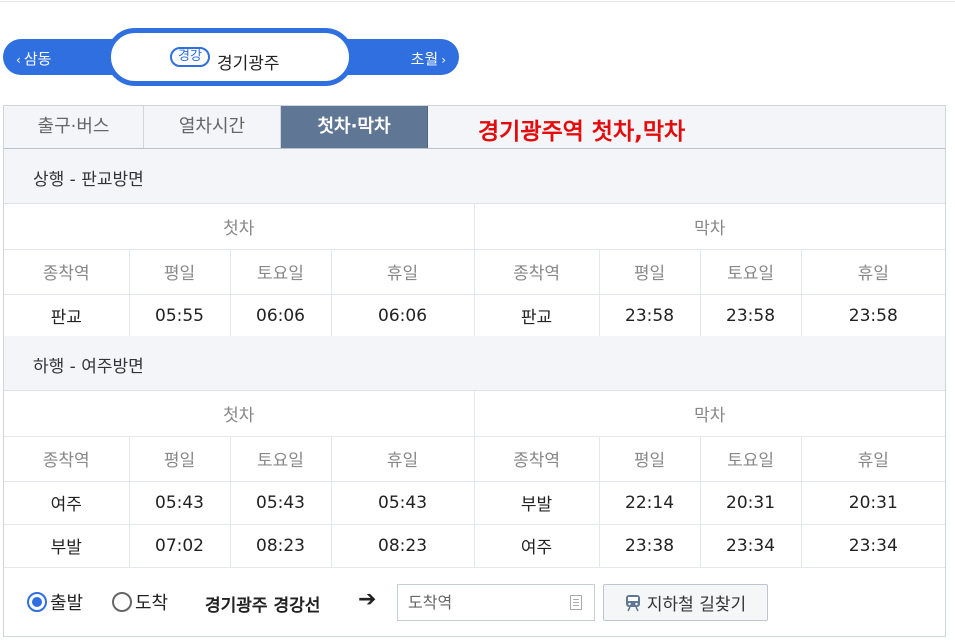 This screenshot has width=955, height=640. Describe the element at coordinates (536, 503) in the screenshot. I see `last-terminal-cell: 부발` at that location.